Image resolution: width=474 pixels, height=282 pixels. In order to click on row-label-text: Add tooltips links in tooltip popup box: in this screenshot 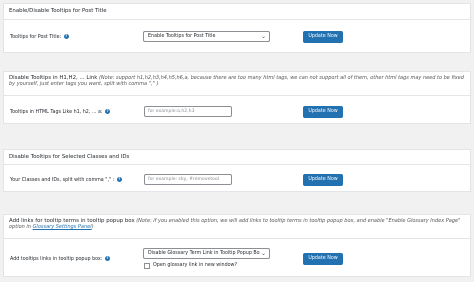, I will do `click(56, 259)`.